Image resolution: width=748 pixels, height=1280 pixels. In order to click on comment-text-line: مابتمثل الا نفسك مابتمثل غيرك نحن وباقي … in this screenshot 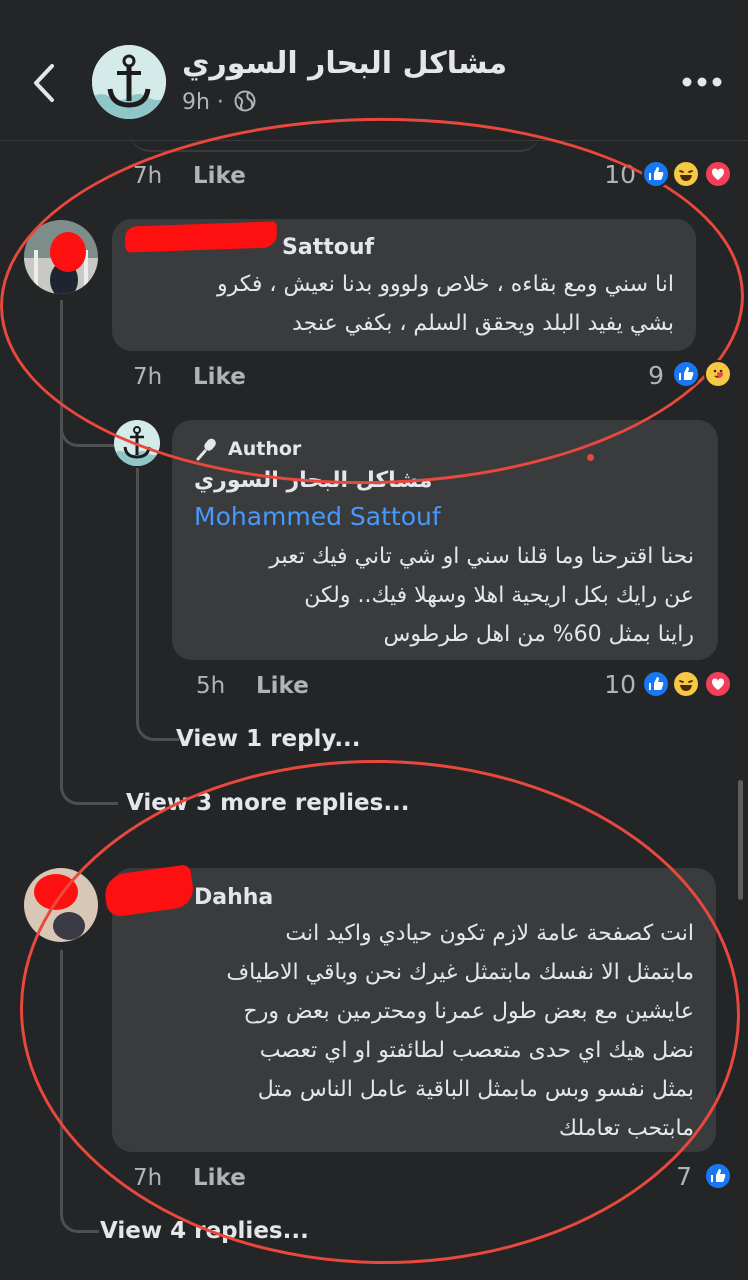, I will do `click(460, 972)`.